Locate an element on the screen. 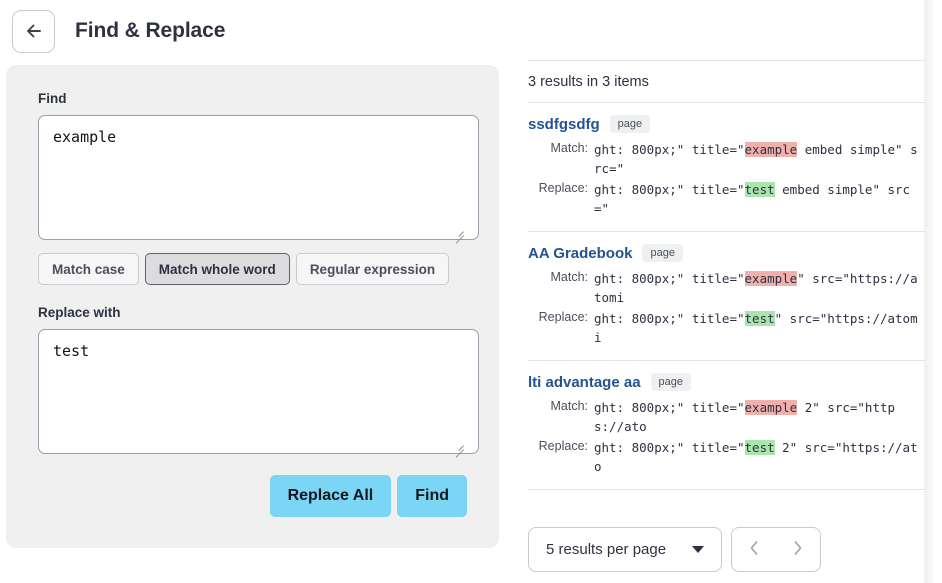 The image size is (942, 583). result-title-link: lti advantage aa is located at coordinates (584, 382).